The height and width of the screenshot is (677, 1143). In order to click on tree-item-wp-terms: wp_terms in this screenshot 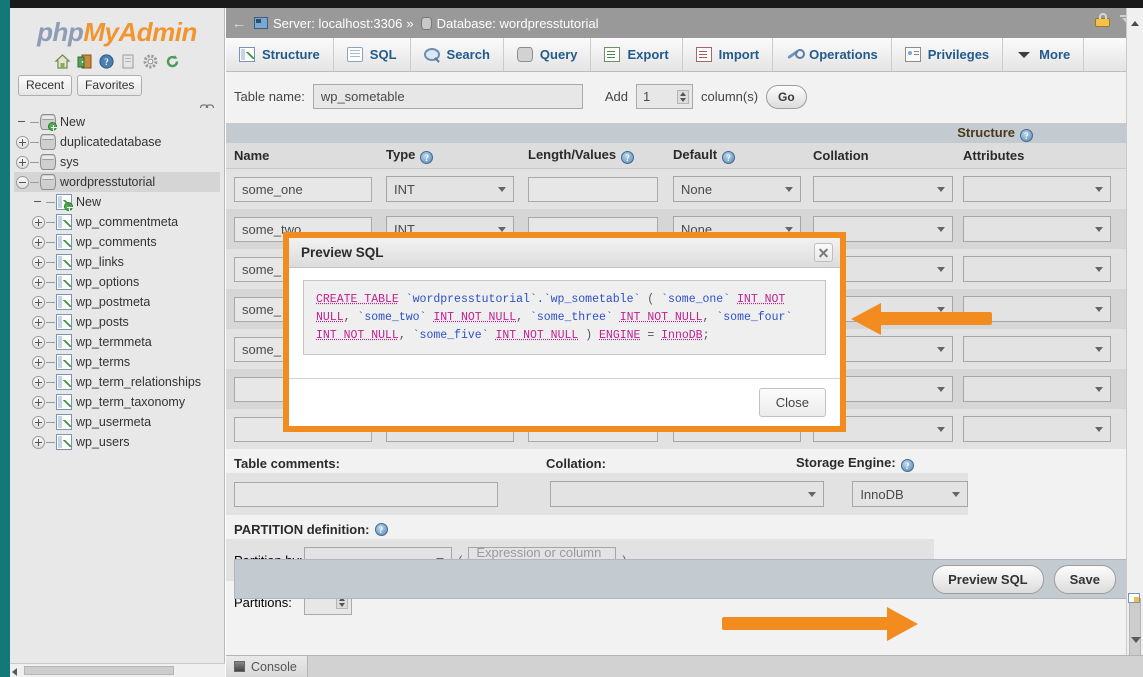, I will do `click(117, 362)`.